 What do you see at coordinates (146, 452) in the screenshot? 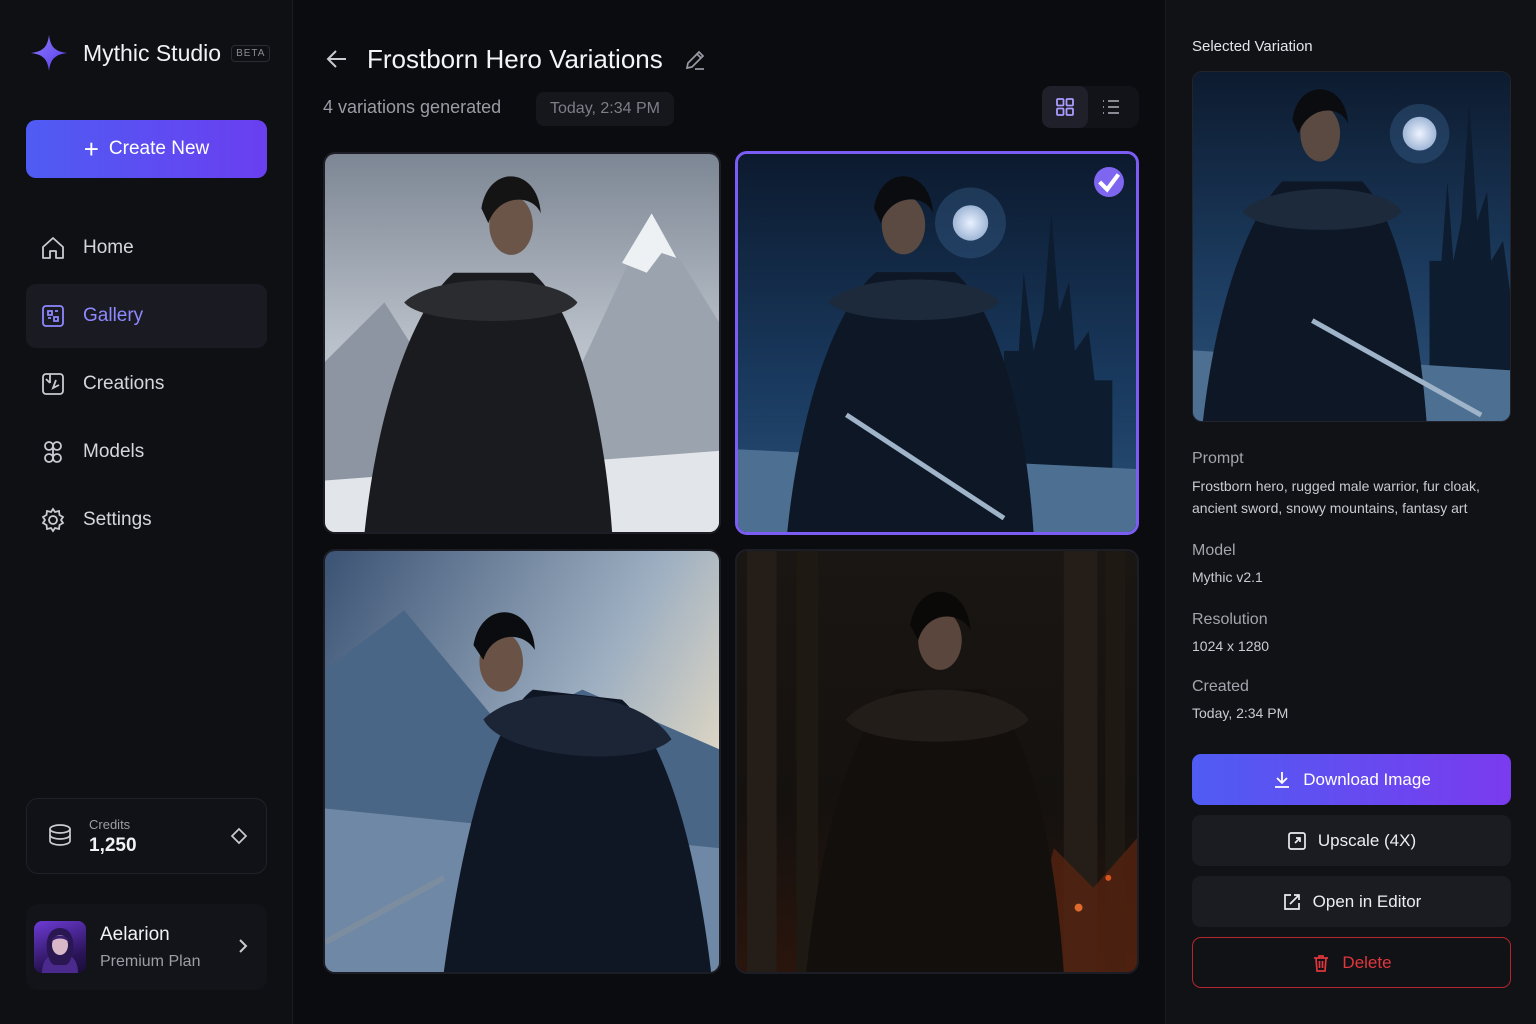
I see `sidebar-item-models: Models` at bounding box center [146, 452].